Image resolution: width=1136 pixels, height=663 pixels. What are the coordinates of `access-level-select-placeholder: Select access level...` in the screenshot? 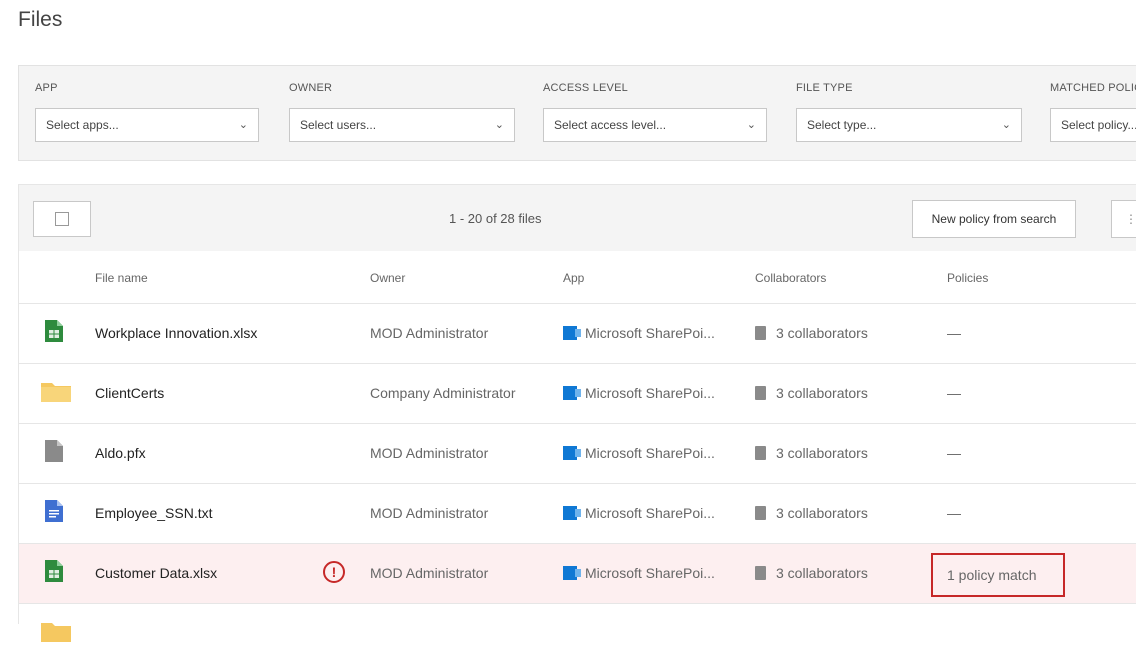 It's located at (610, 125).